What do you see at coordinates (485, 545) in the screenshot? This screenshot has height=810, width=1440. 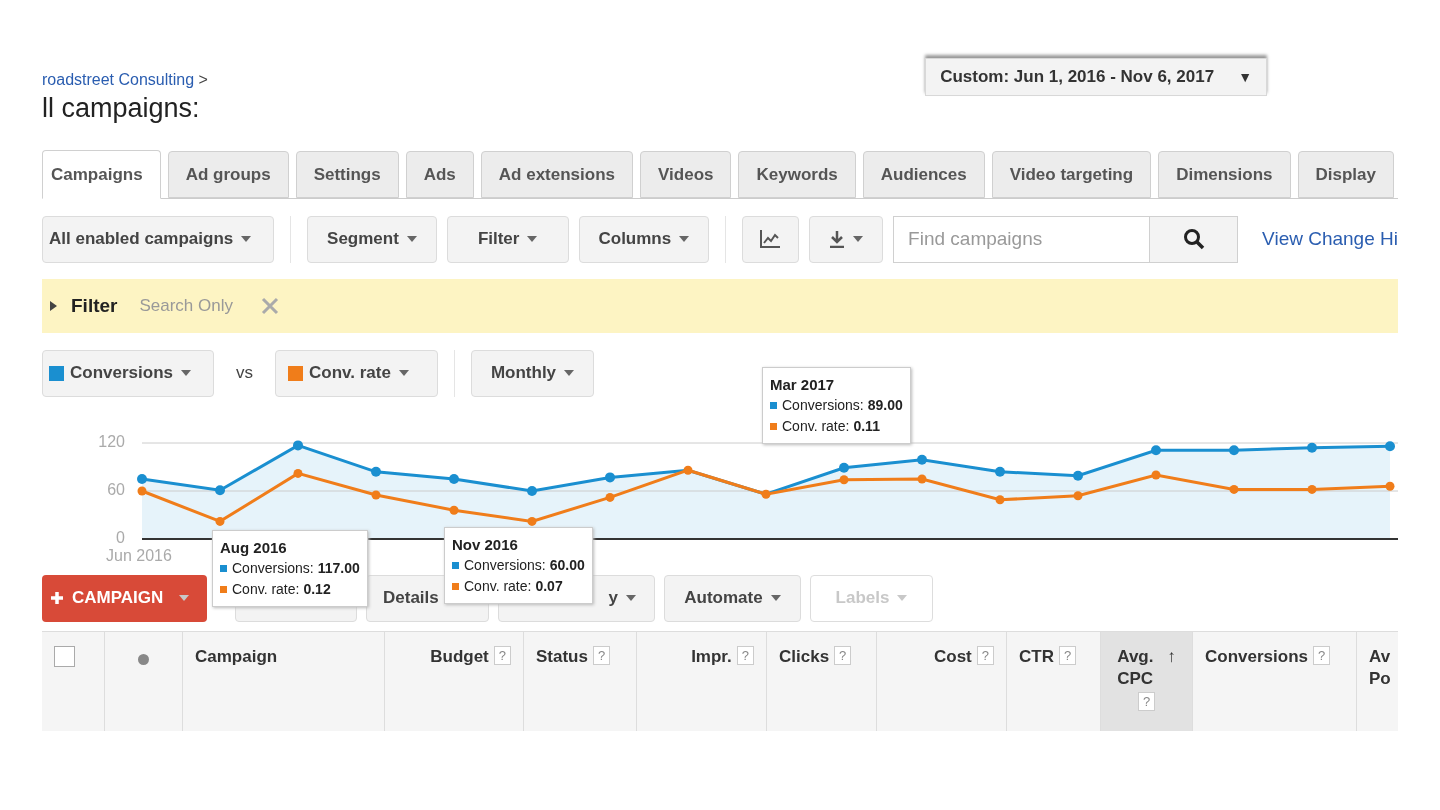 I see `tooltip-title: Nov 2016` at bounding box center [485, 545].